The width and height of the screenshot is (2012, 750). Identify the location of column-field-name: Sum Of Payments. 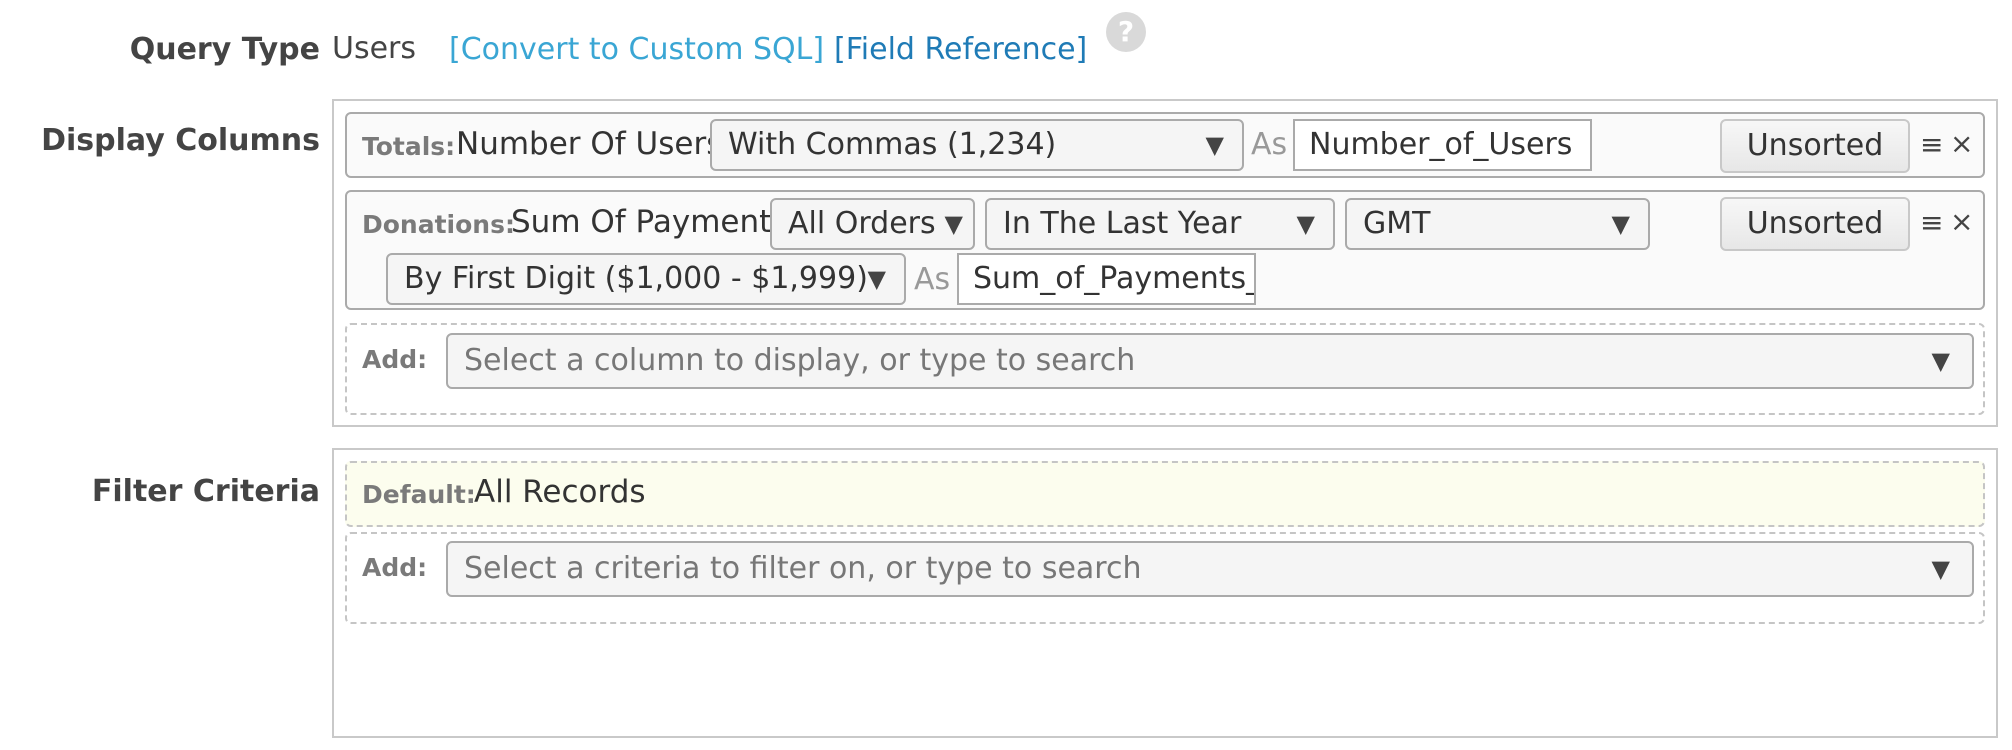
(649, 222).